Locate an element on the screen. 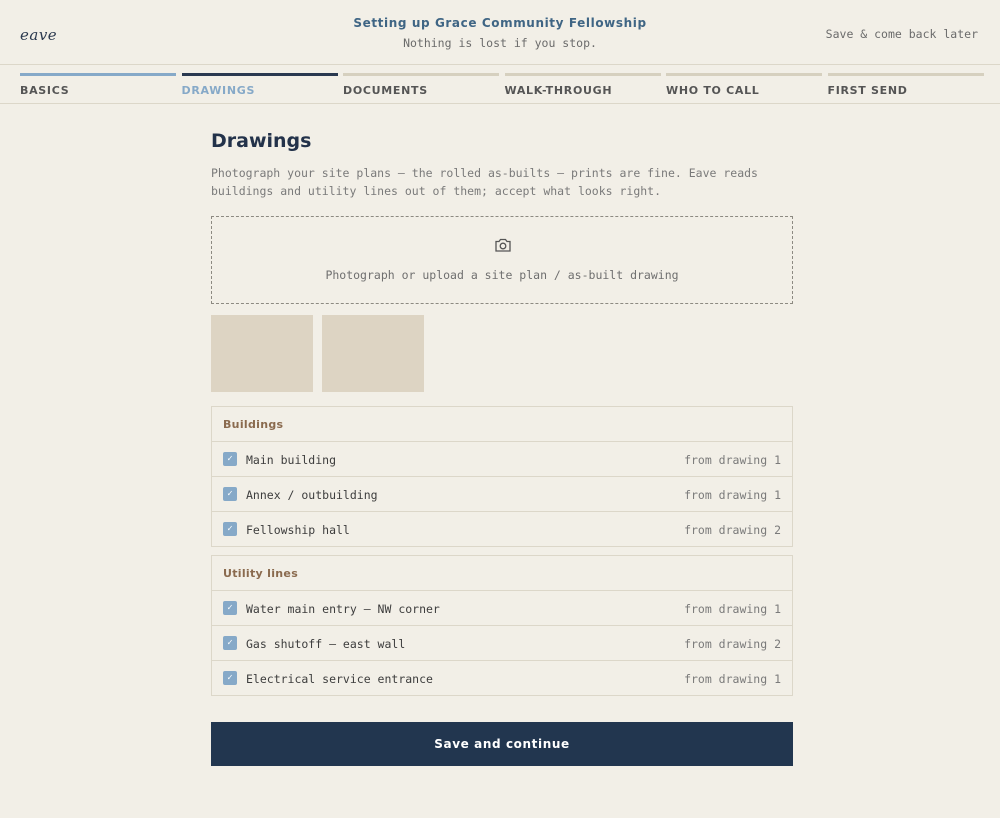 The width and height of the screenshot is (1000, 818). building-row: ✓ Fellowship hall from drawing 2 is located at coordinates (502, 528).